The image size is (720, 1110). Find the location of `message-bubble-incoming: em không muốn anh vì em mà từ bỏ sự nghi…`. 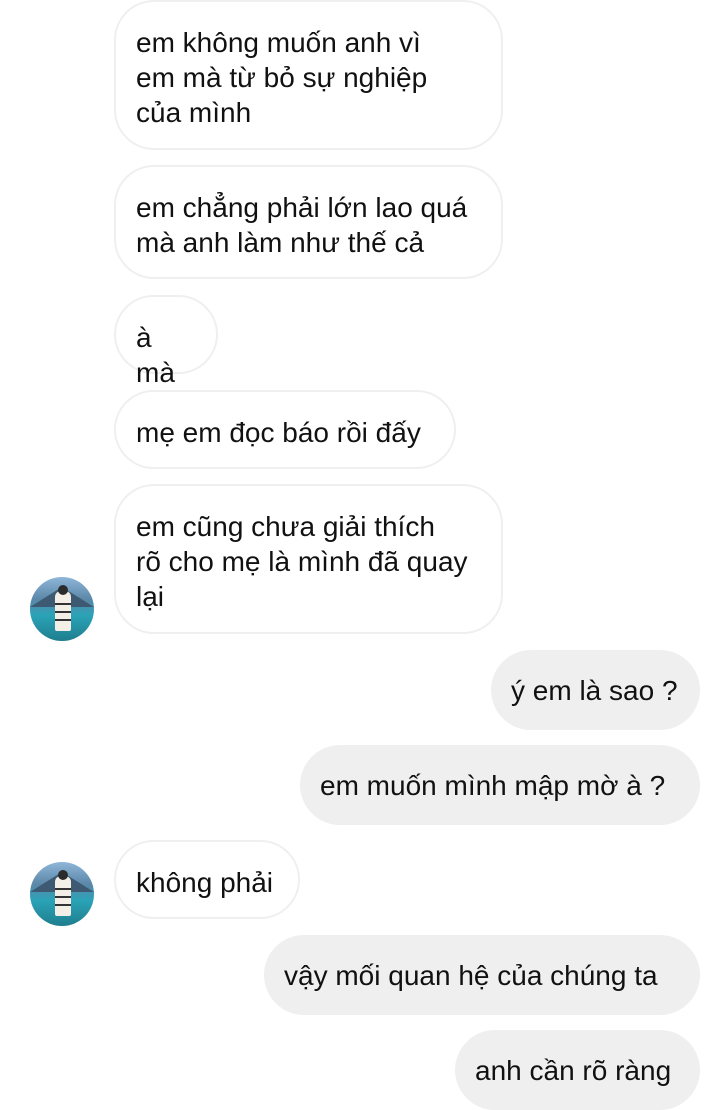

message-bubble-incoming: em không muốn anh vì em mà từ bỏ sự nghi… is located at coordinates (308, 75).